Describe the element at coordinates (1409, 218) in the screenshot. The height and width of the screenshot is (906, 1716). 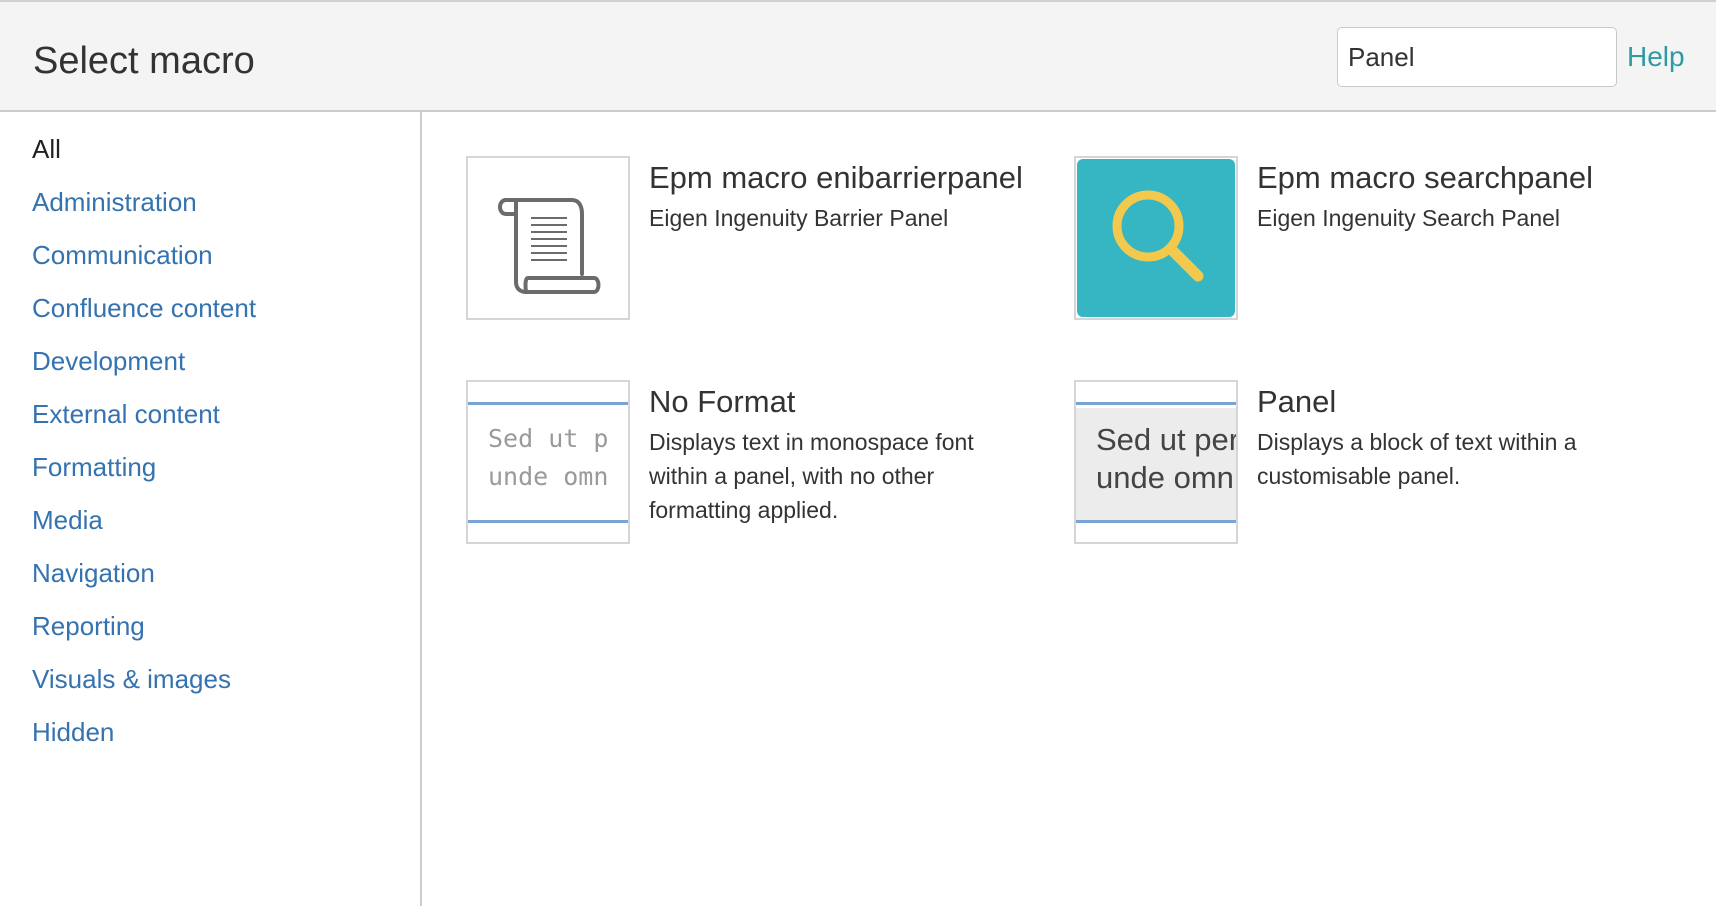
I see `macro-description: Eigen Ingenuity Search Panel` at that location.